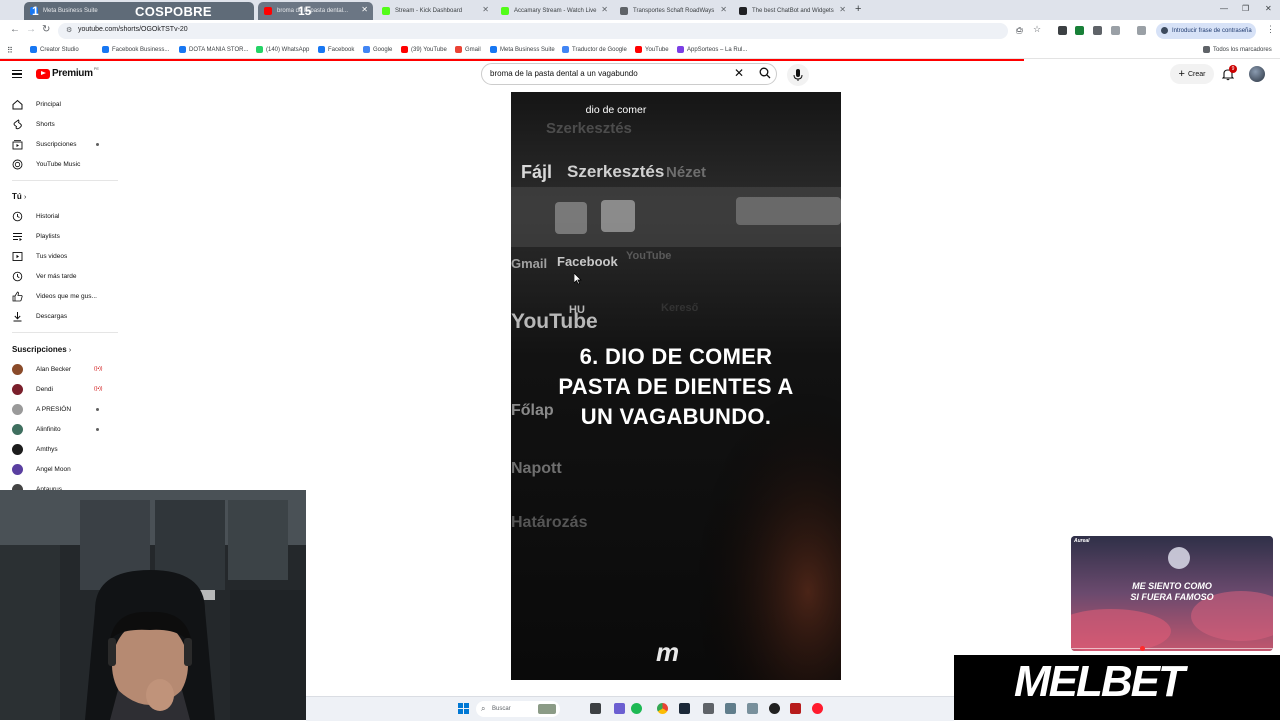  Describe the element at coordinates (53, 469) in the screenshot. I see `channel-name: Angel Moon` at that location.